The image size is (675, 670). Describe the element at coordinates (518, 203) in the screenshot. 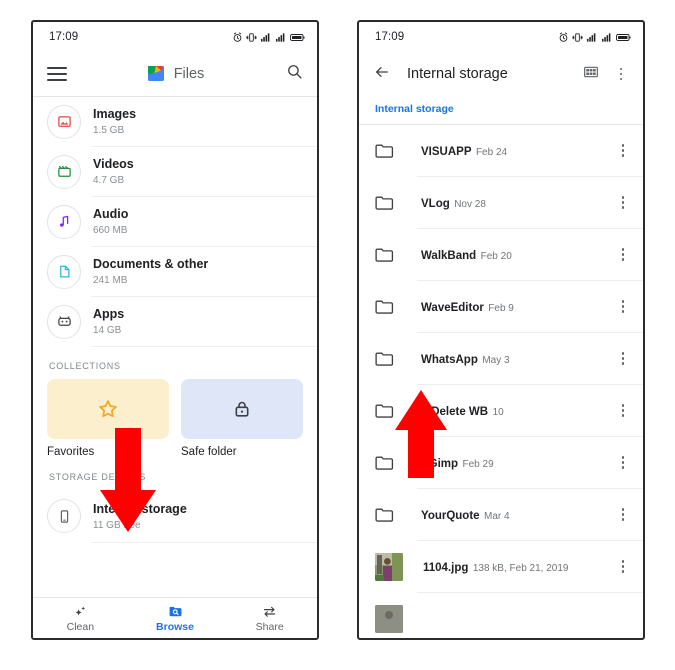

I see `file-text: VLog Nov 28` at that location.